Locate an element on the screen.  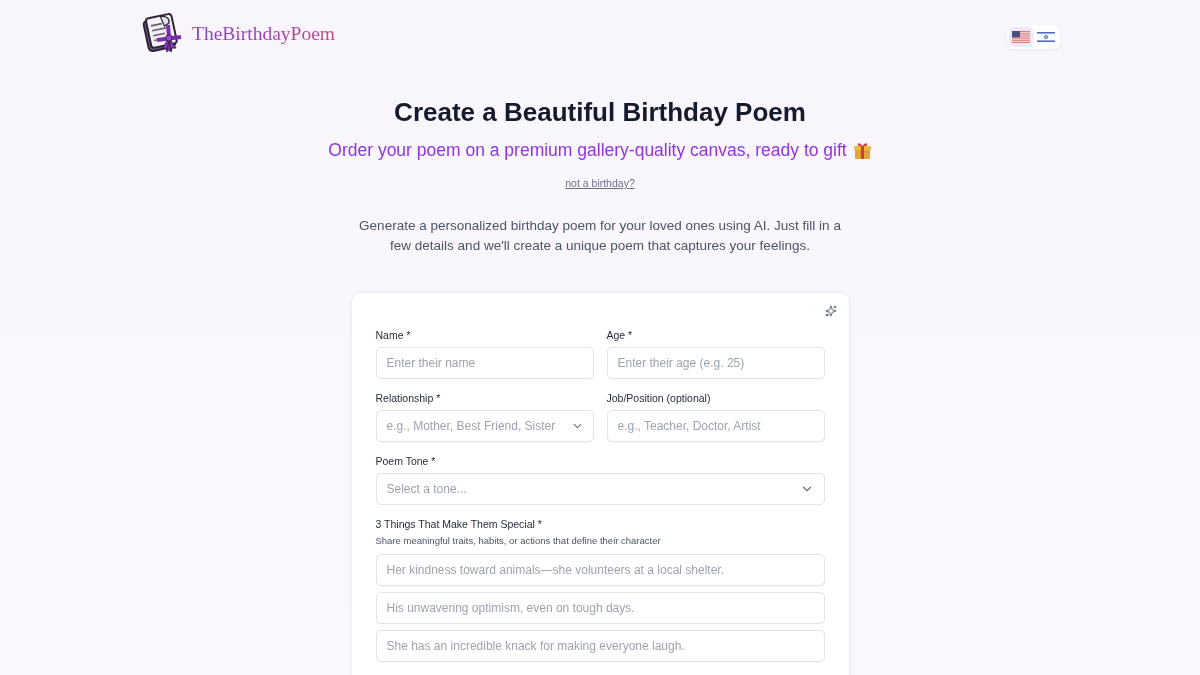
input-field: Enter their name is located at coordinates (484, 363).